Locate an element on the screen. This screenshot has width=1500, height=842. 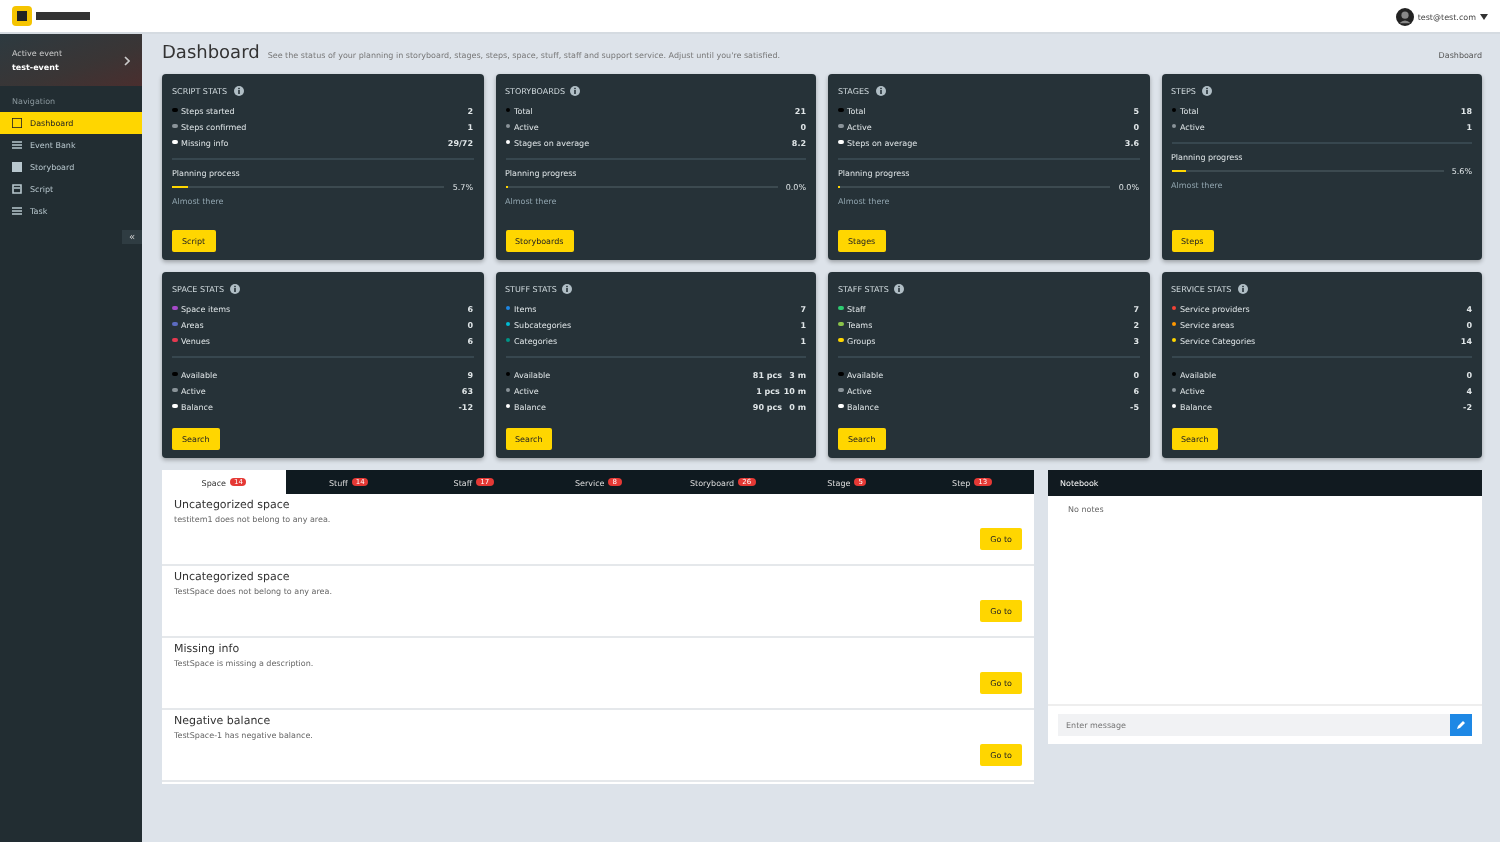
page-title: Dashboard is located at coordinates (211, 54).